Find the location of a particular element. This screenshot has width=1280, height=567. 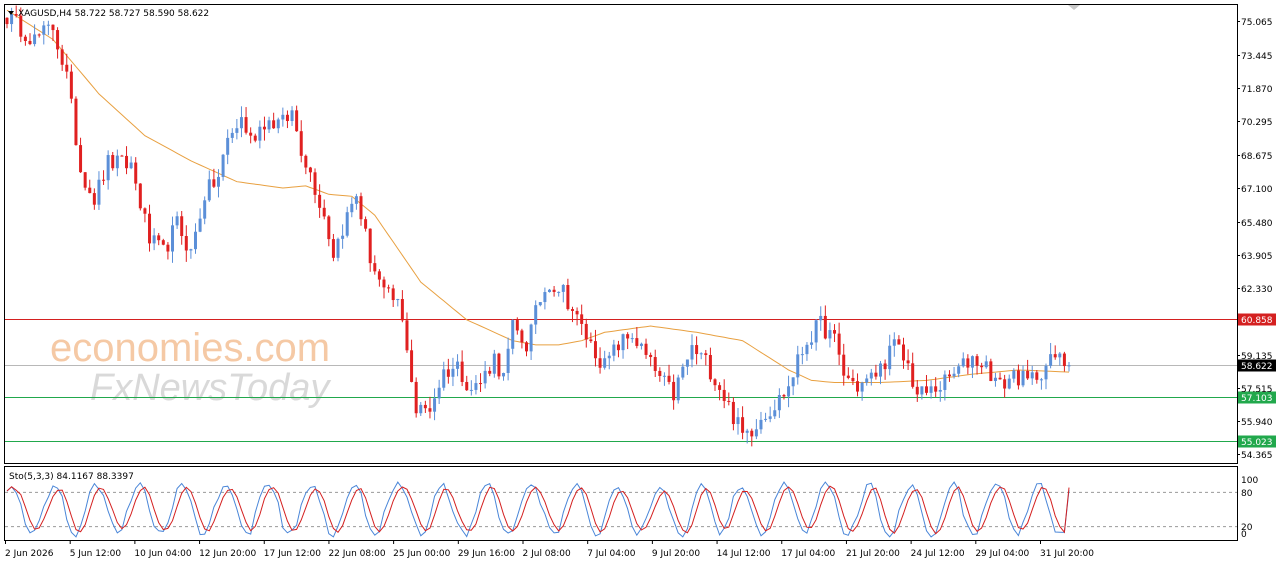

x-tick-label: 14 Jul 12:00 is located at coordinates (744, 554).